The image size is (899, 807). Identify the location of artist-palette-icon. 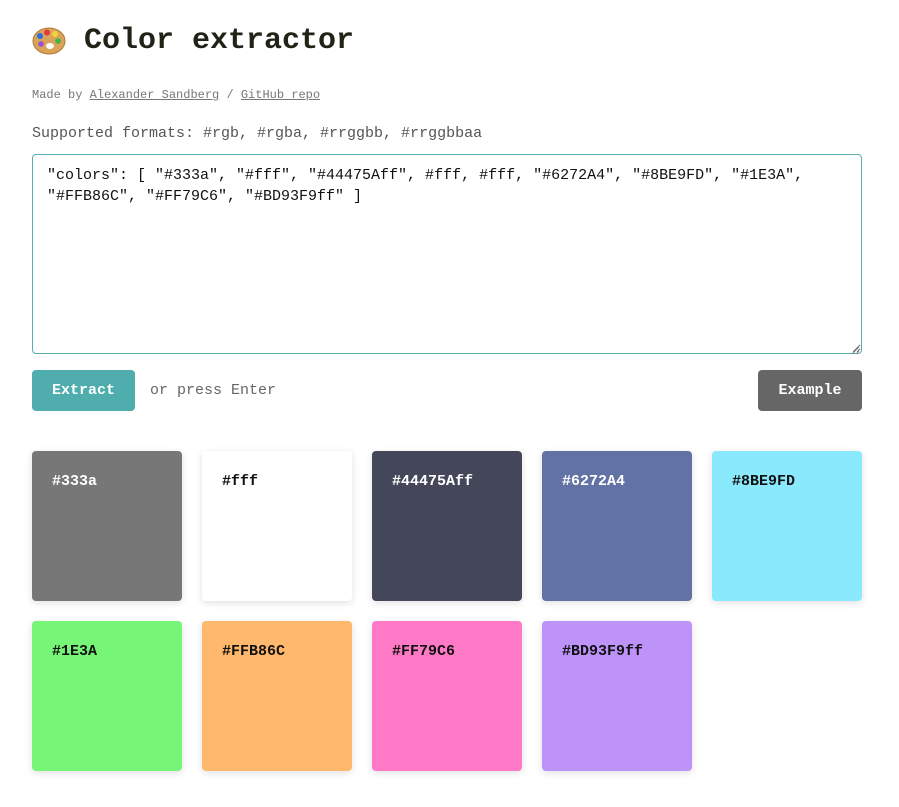
(49, 41).